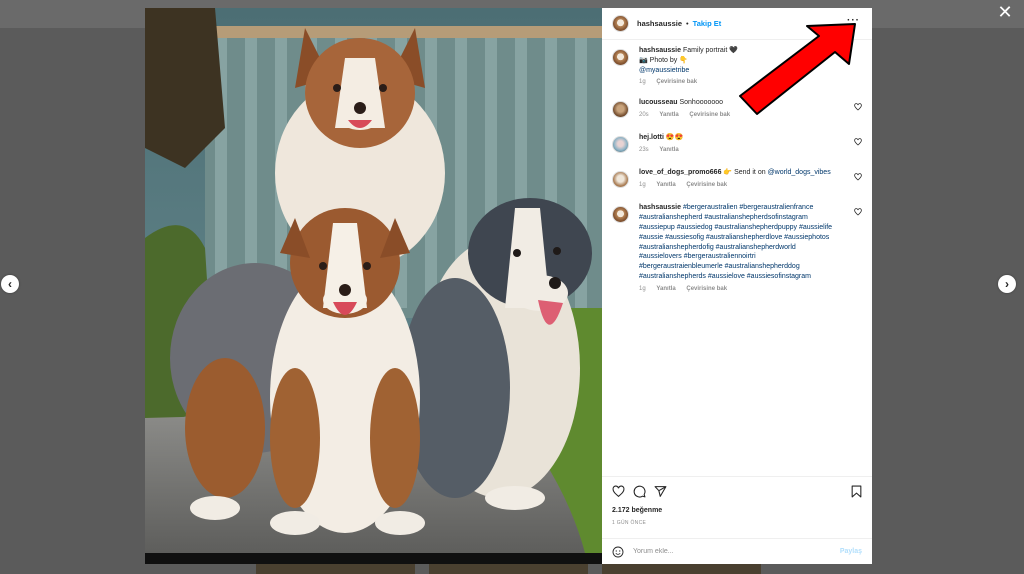 This screenshot has height=574, width=1024. What do you see at coordinates (660, 50) in the screenshot?
I see `caption-username: hashsaussie` at bounding box center [660, 50].